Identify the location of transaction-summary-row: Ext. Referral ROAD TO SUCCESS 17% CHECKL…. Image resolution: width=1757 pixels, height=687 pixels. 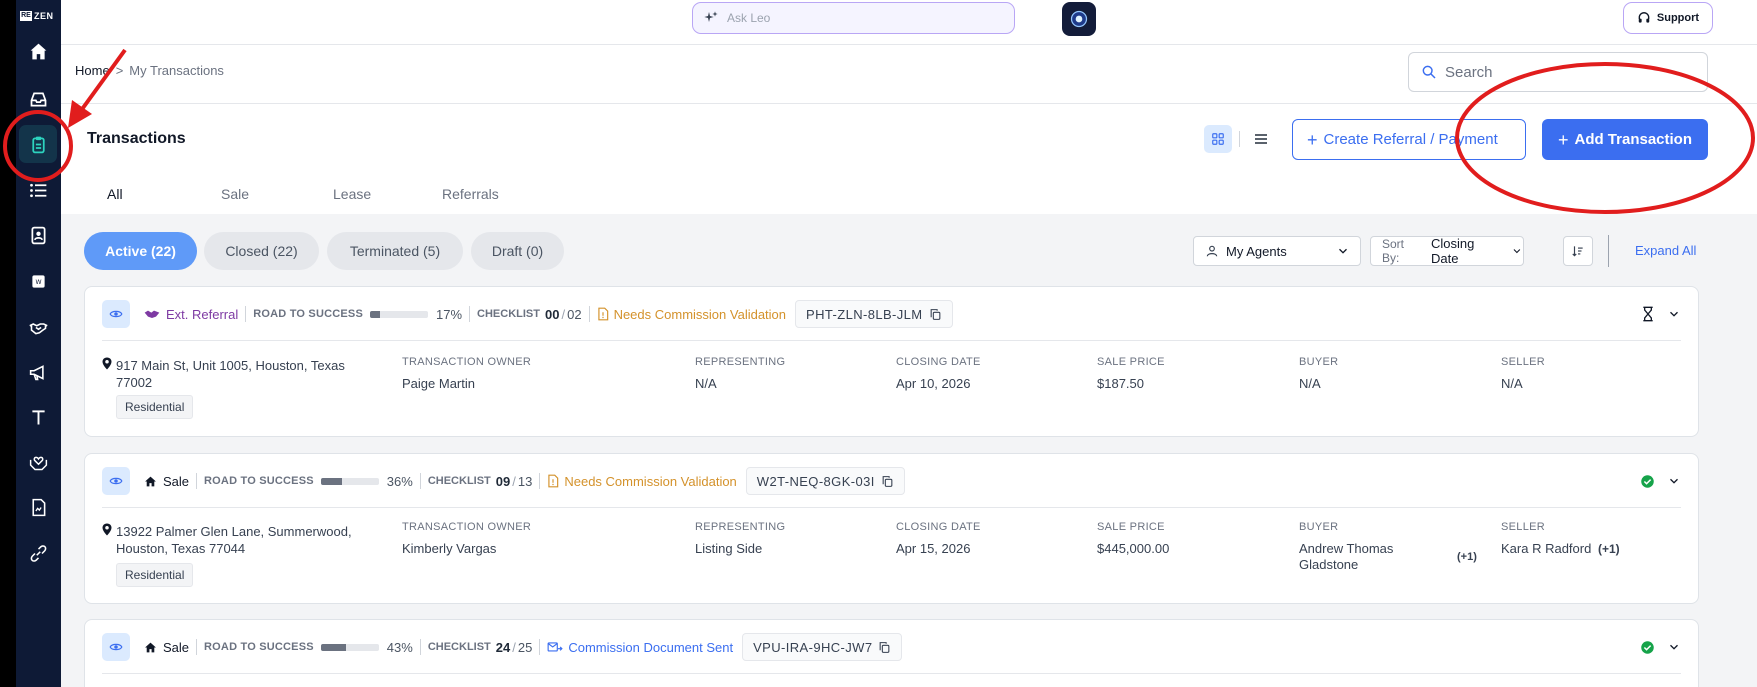
(548, 314).